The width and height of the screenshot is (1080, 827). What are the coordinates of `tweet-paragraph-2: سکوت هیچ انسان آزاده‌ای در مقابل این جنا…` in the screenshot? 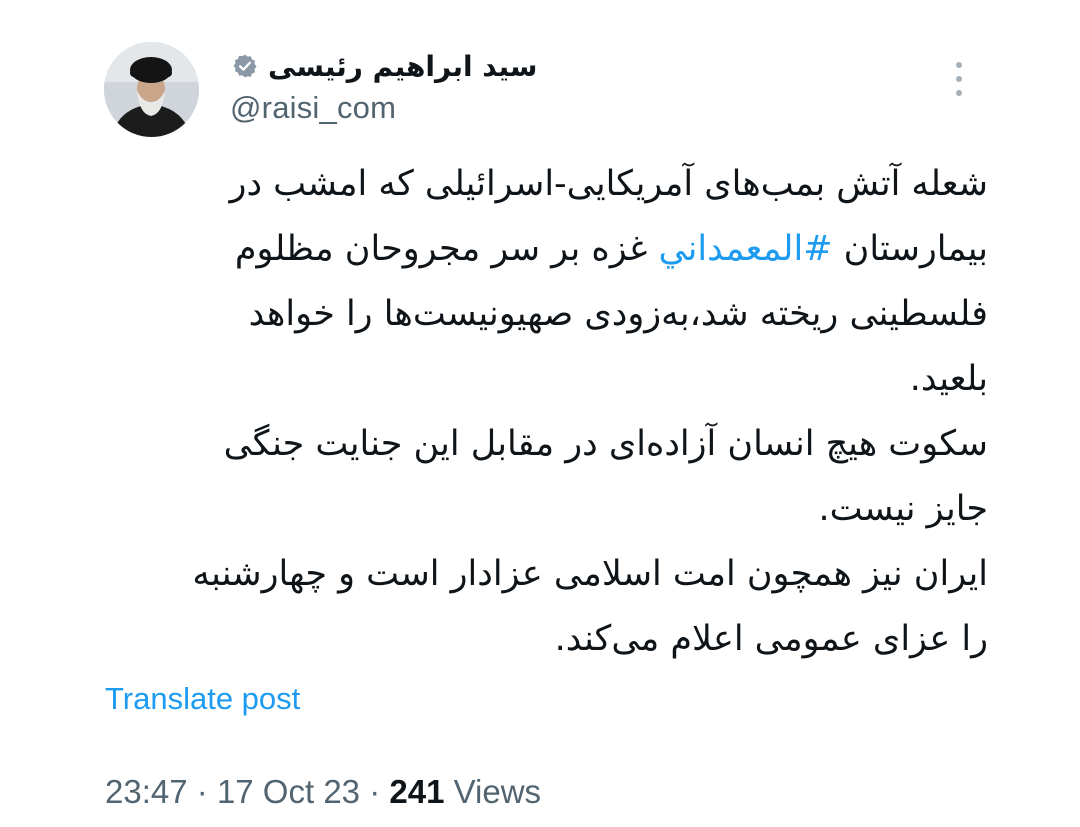 It's located at (605, 476).